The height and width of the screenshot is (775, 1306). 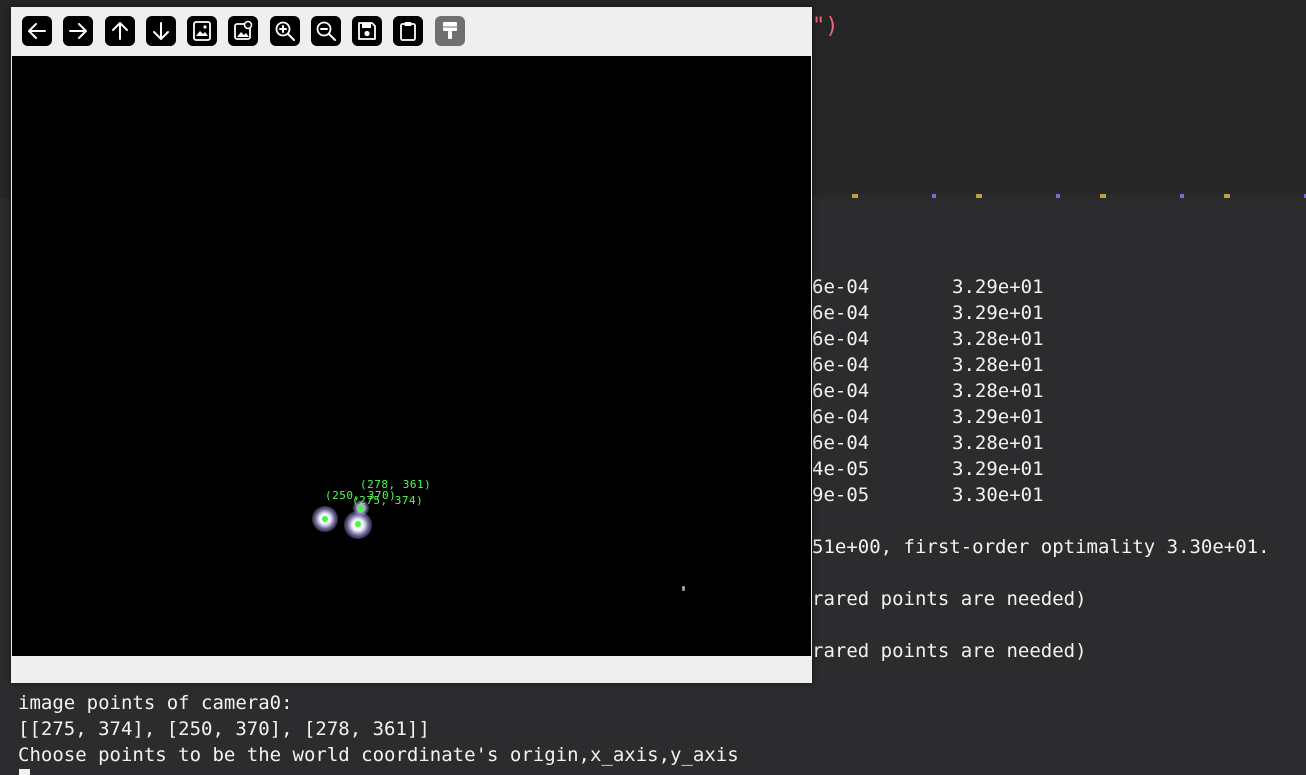 What do you see at coordinates (224, 729) in the screenshot?
I see `terminal-output-line: [[275, 374], [250, 370], [278, 361]]` at bounding box center [224, 729].